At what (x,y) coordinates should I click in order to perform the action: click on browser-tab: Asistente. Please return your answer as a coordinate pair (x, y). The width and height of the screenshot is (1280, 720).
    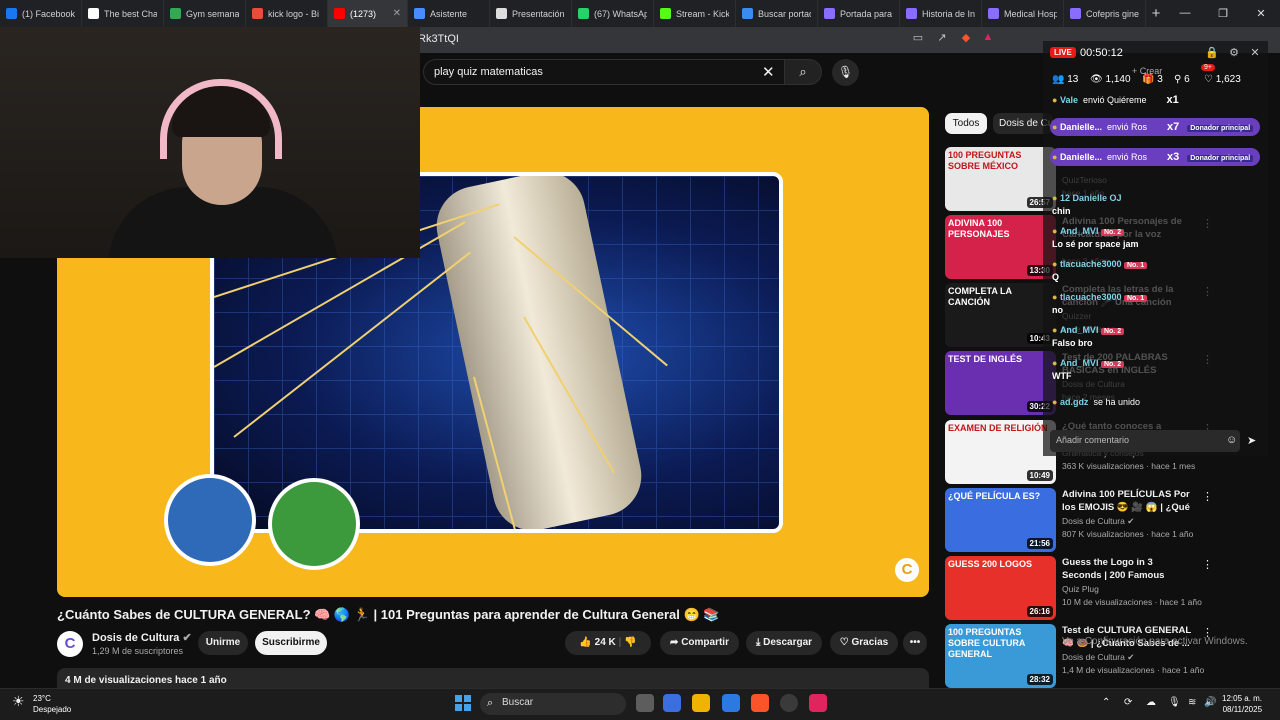
    Looking at the image, I should click on (449, 13).